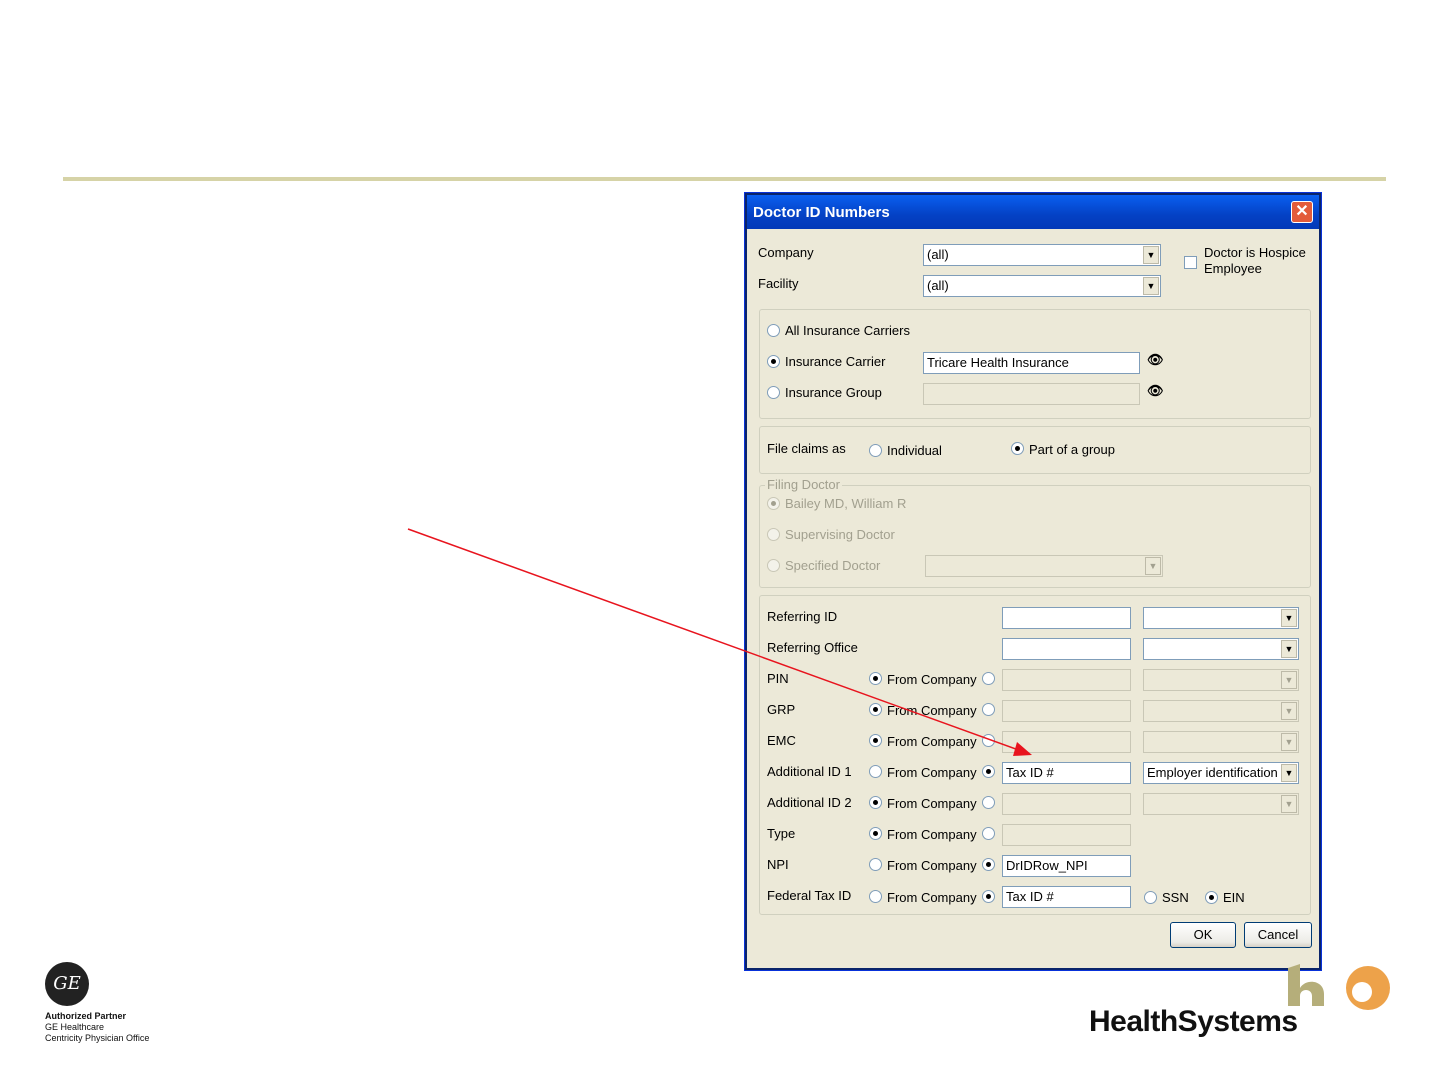 This screenshot has width=1440, height=1080. What do you see at coordinates (809, 802) in the screenshot?
I see `additional-id-2-label: Additional ID 2` at bounding box center [809, 802].